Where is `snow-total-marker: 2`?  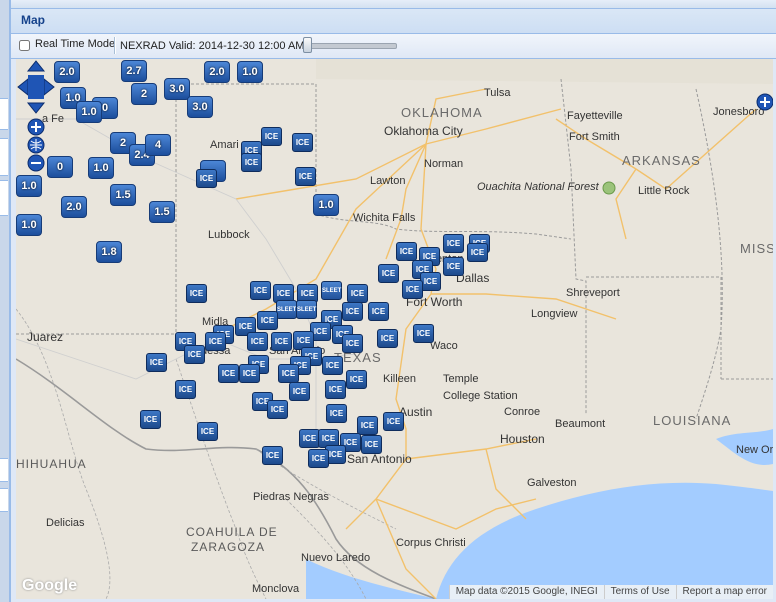 snow-total-marker: 2 is located at coordinates (144, 94).